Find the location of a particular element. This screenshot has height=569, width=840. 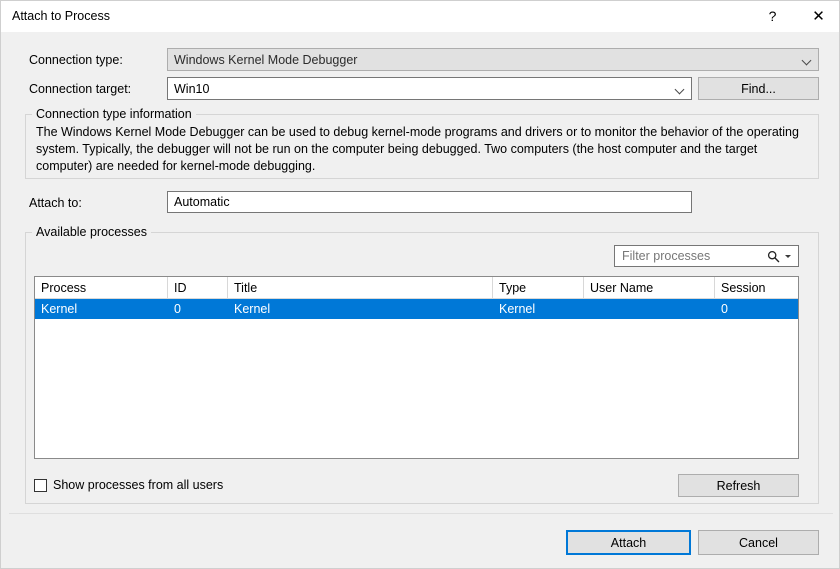

attach-to-label: Attach to: is located at coordinates (55, 203).